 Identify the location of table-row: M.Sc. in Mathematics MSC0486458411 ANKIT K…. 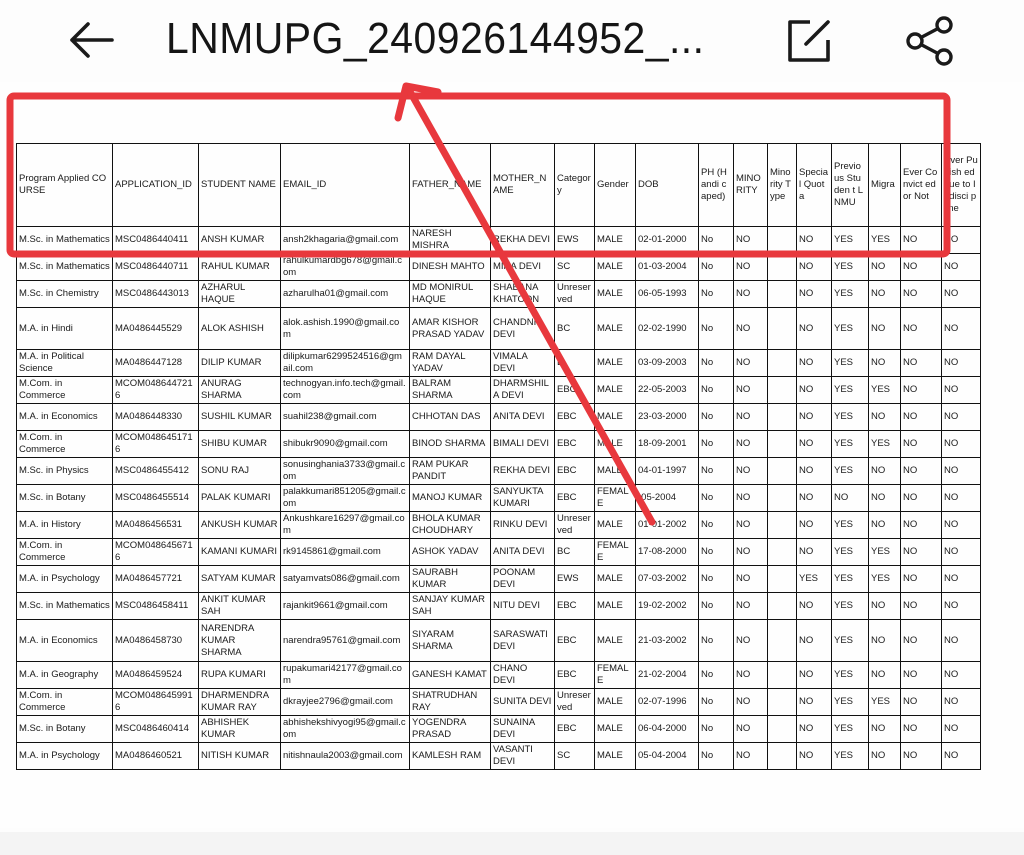
(498, 606).